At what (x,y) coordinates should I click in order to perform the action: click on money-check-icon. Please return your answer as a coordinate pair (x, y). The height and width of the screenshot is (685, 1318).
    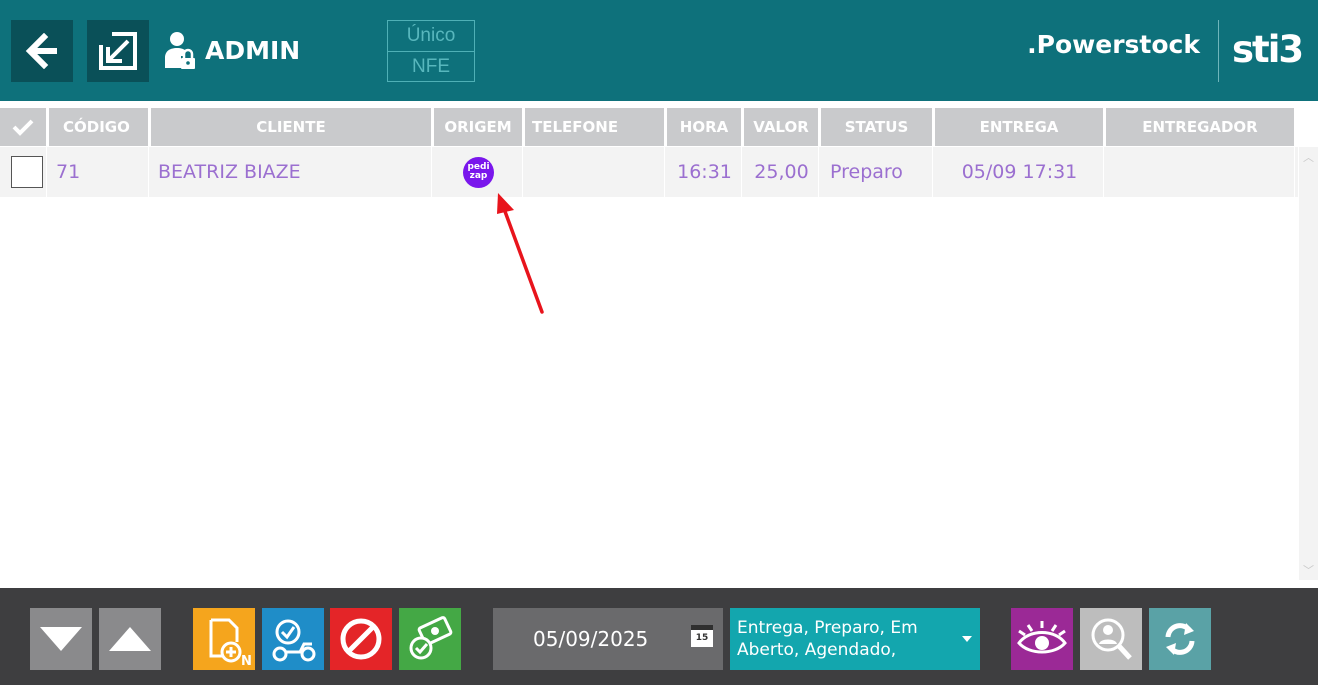
    Looking at the image, I should click on (431, 638).